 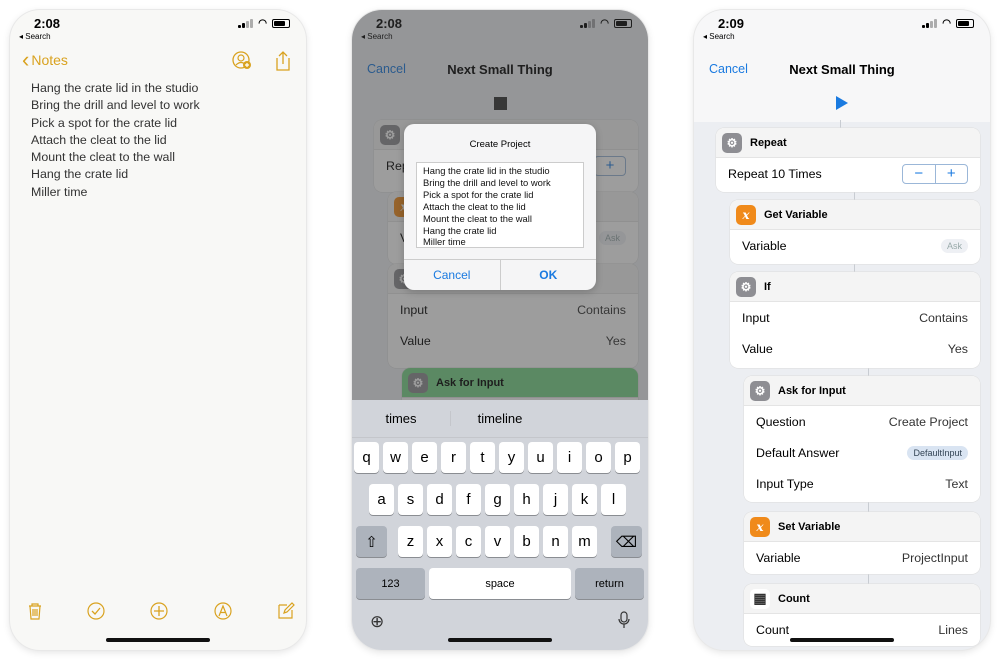 What do you see at coordinates (96, 611) in the screenshot?
I see `checklist-icon` at bounding box center [96, 611].